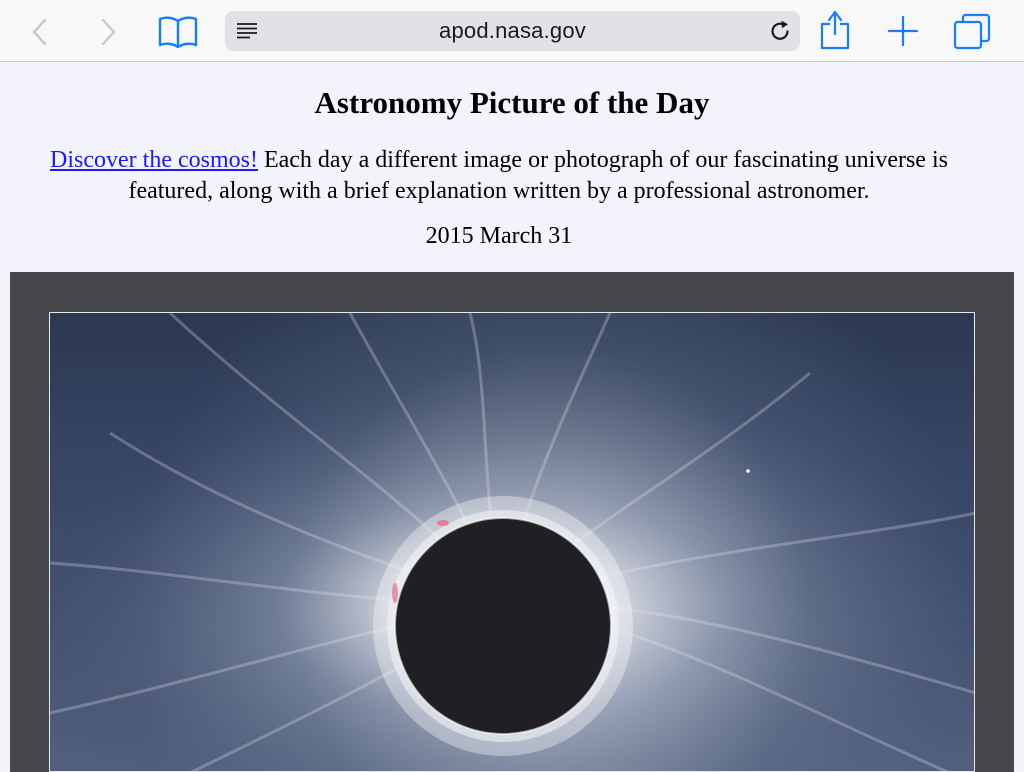 This screenshot has height=772, width=1024. I want to click on show-tabs-button, so click(972, 31).